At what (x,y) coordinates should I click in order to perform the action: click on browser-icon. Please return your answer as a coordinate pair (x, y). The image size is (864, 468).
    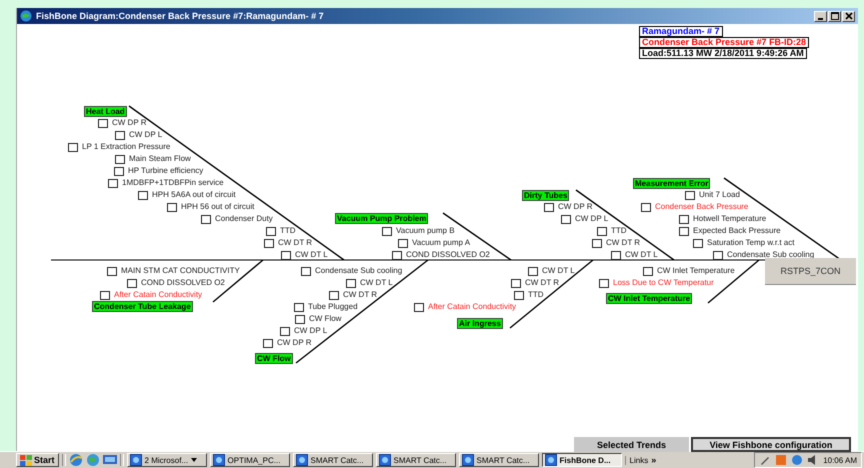
    Looking at the image, I should click on (75, 460).